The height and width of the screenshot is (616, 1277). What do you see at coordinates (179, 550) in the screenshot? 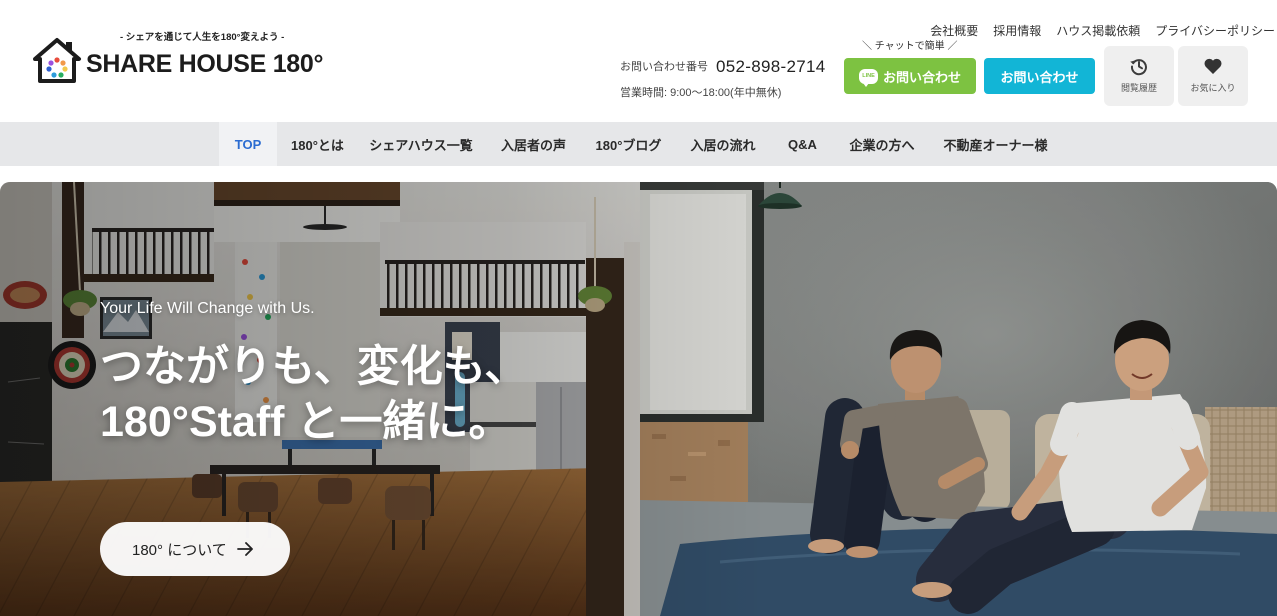
I see `about-180-label: 180° について` at bounding box center [179, 550].